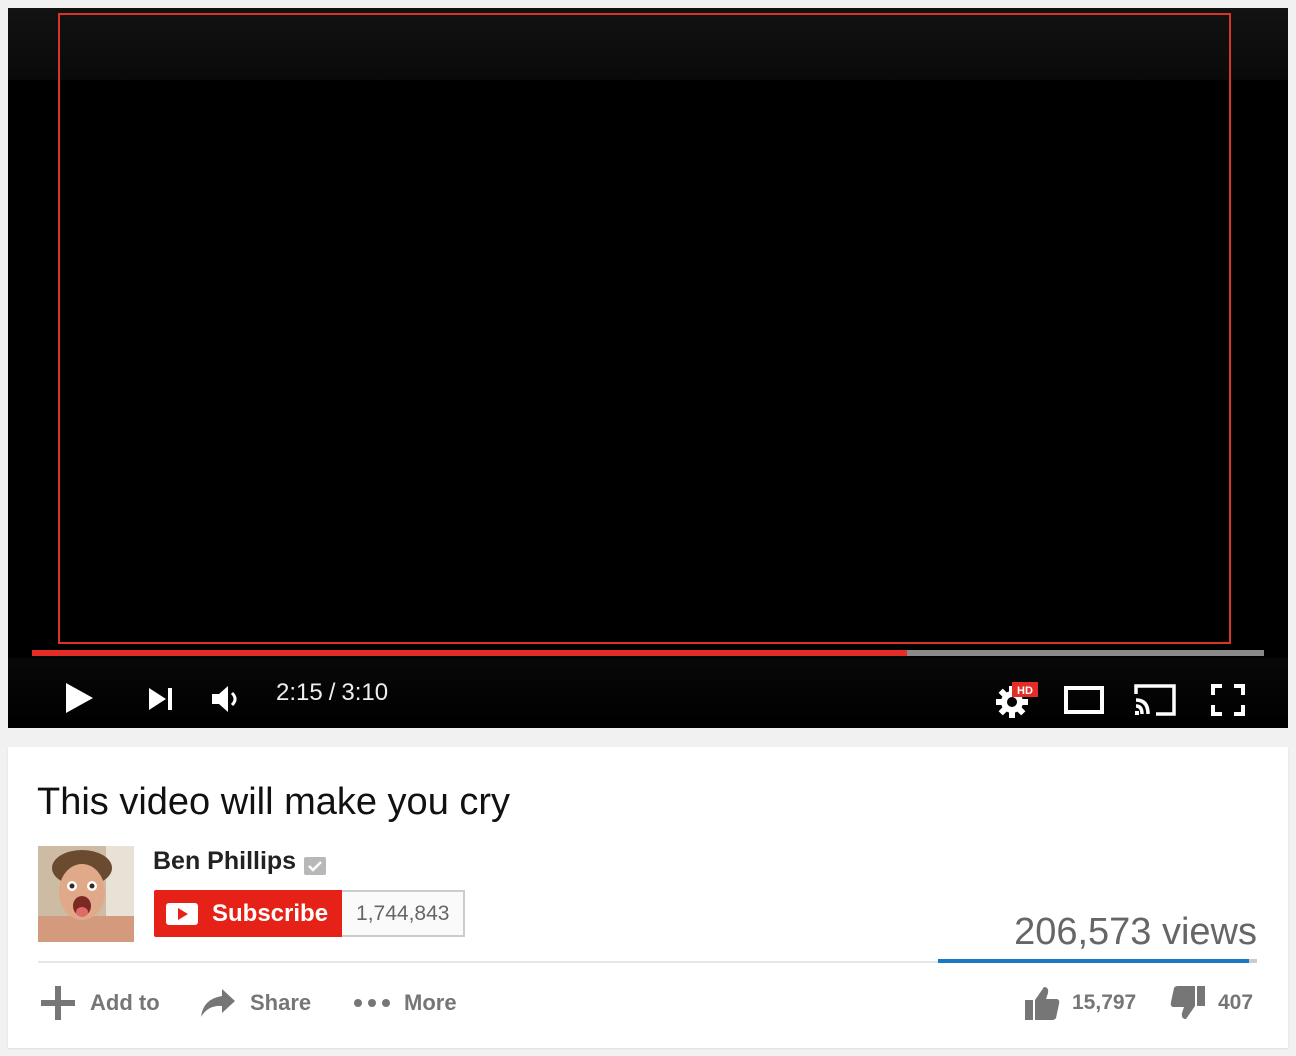  I want to click on sentiment-bar, so click(1097, 961).